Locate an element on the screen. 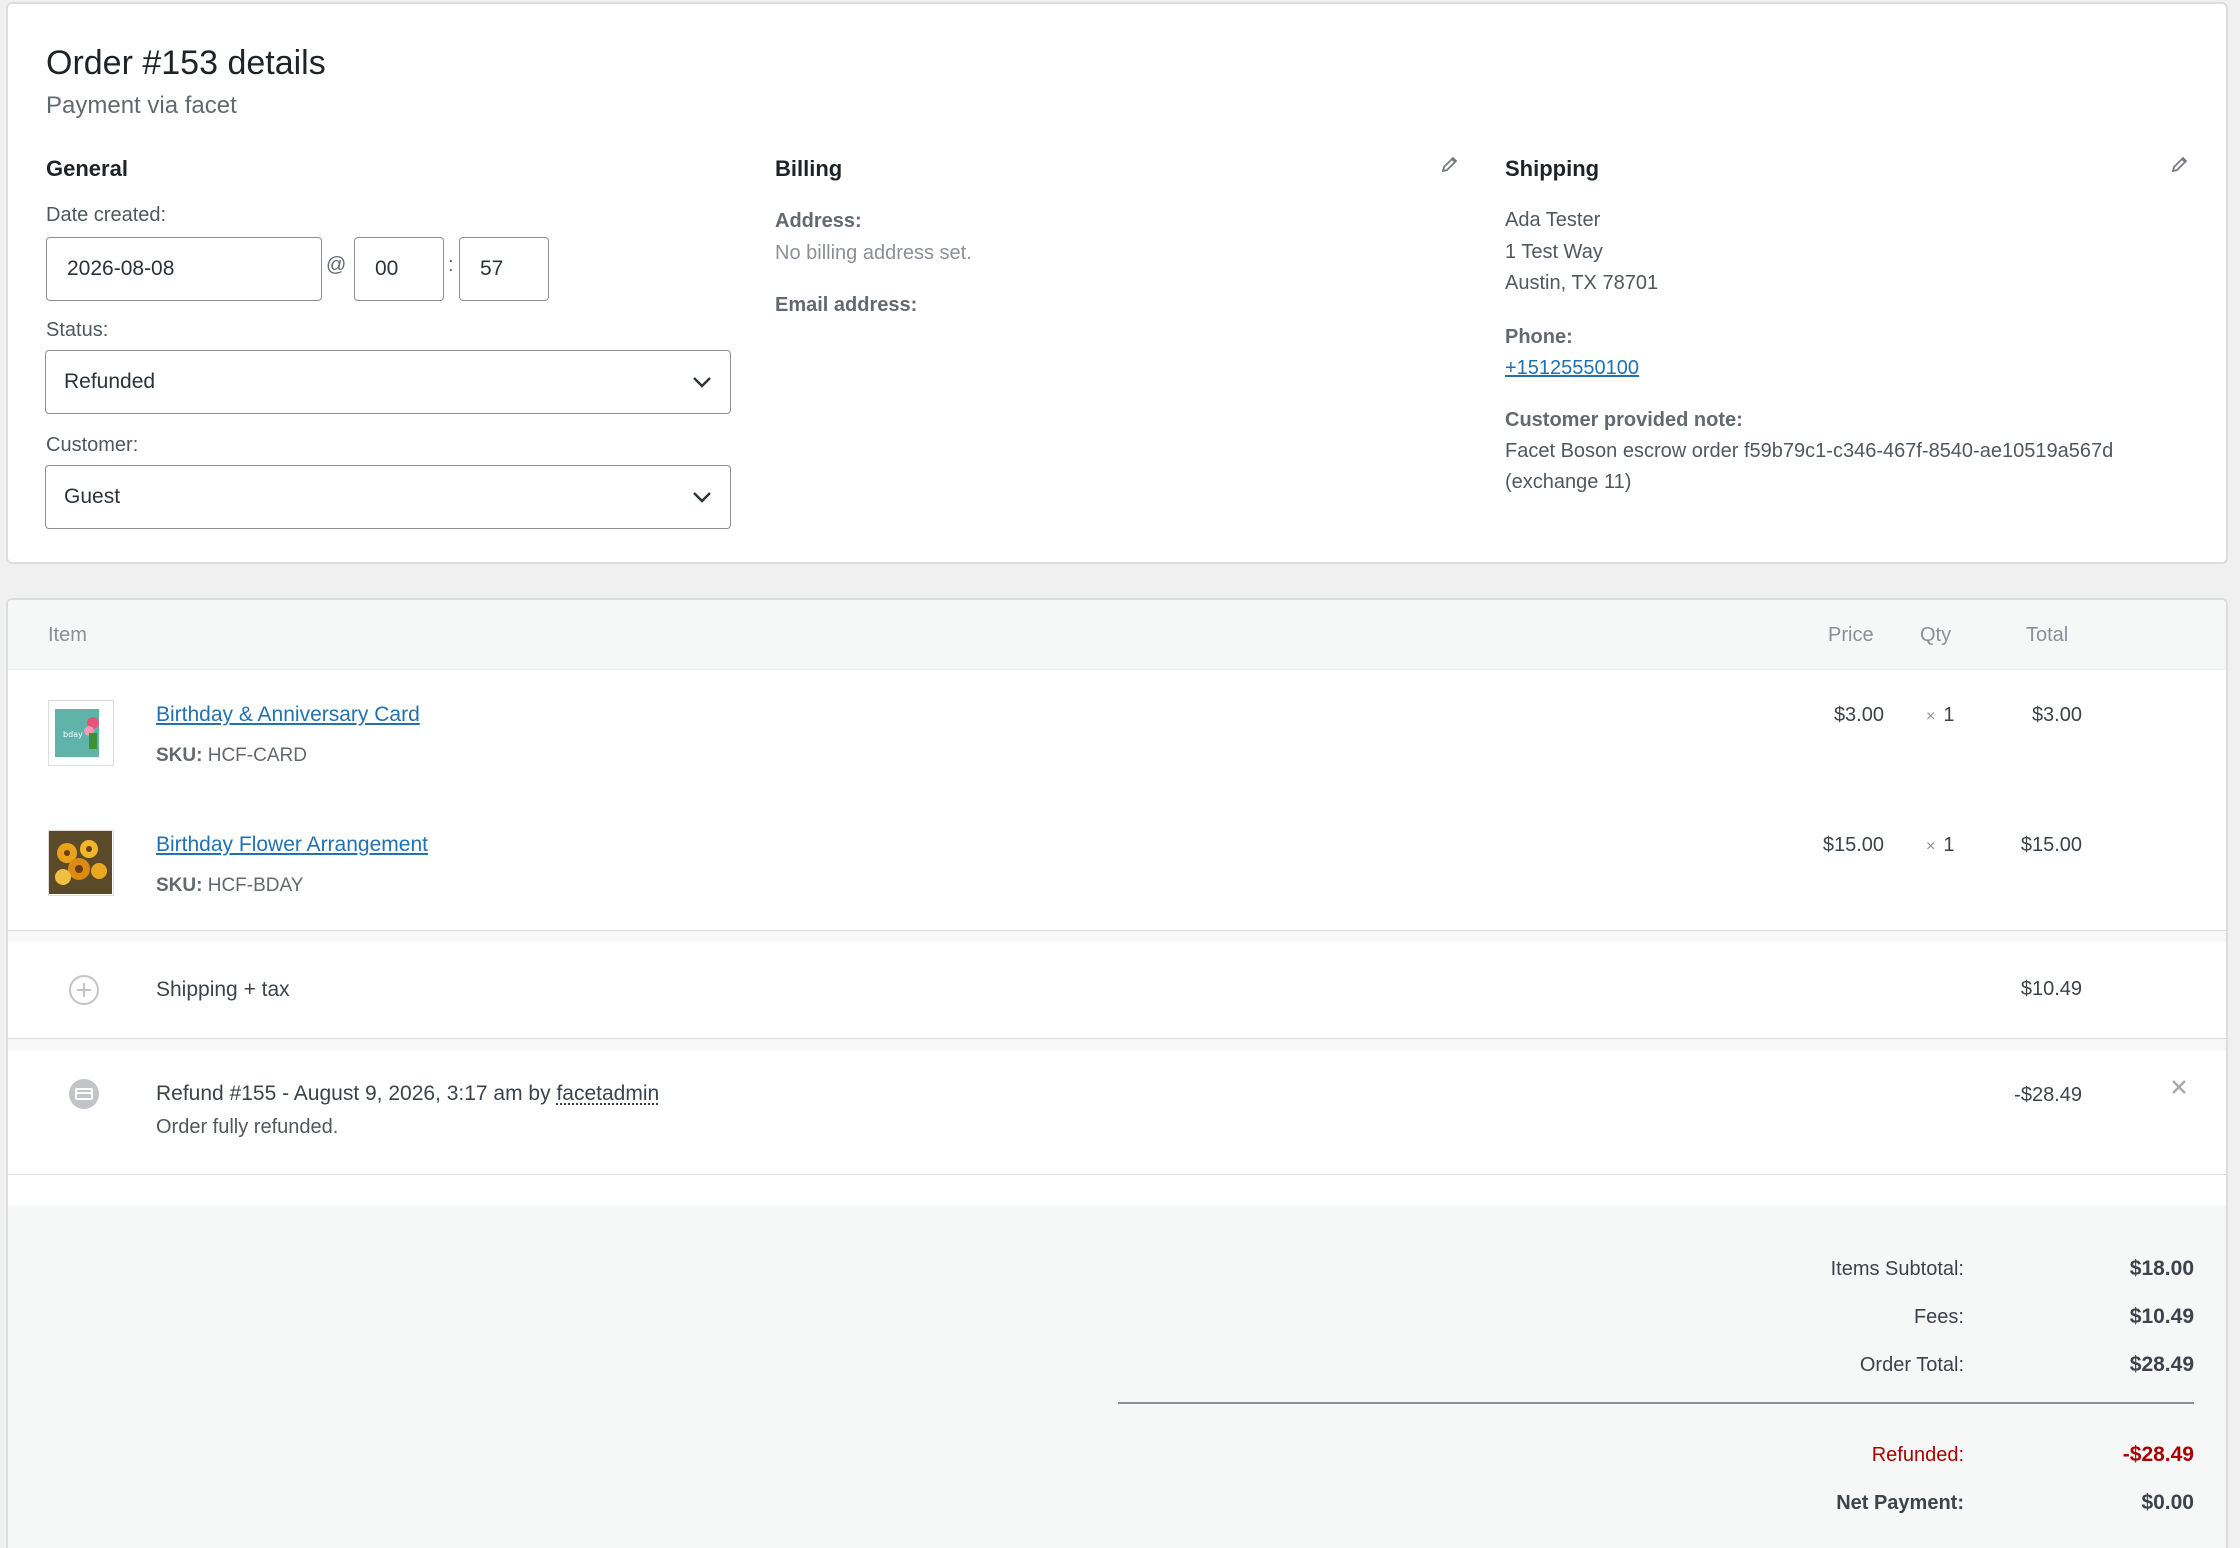 This screenshot has width=2240, height=1548. shipping-city: Austin, TX 78701 is located at coordinates (1582, 283).